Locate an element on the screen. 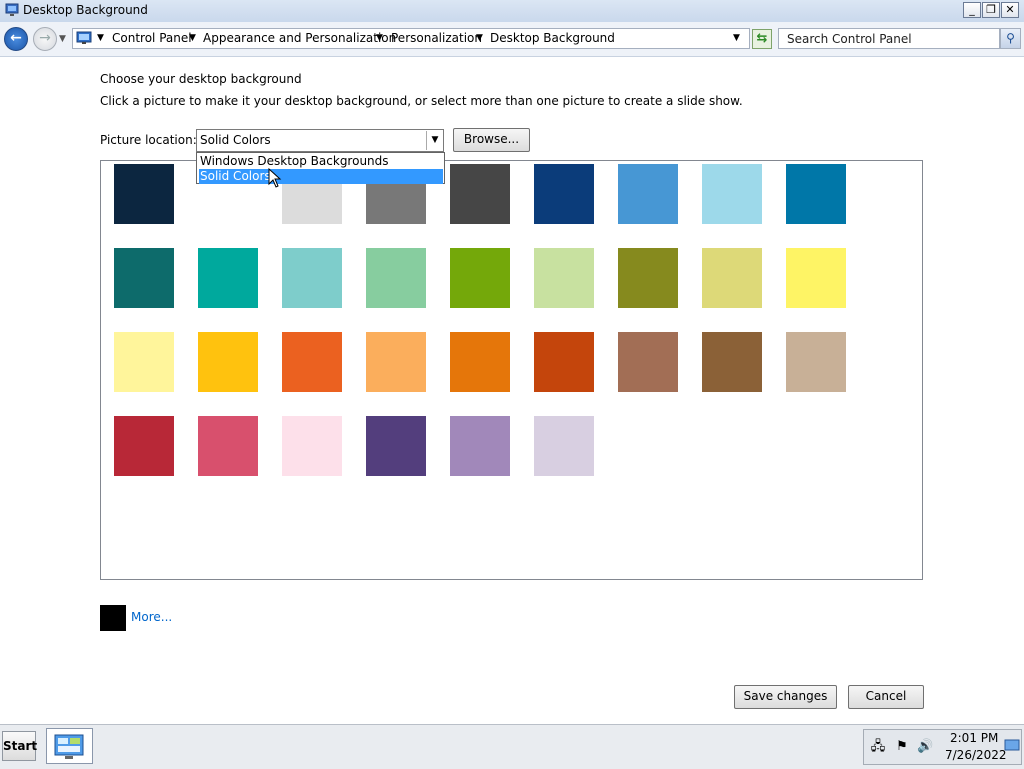  action-center-icon: ⚑ is located at coordinates (902, 747).